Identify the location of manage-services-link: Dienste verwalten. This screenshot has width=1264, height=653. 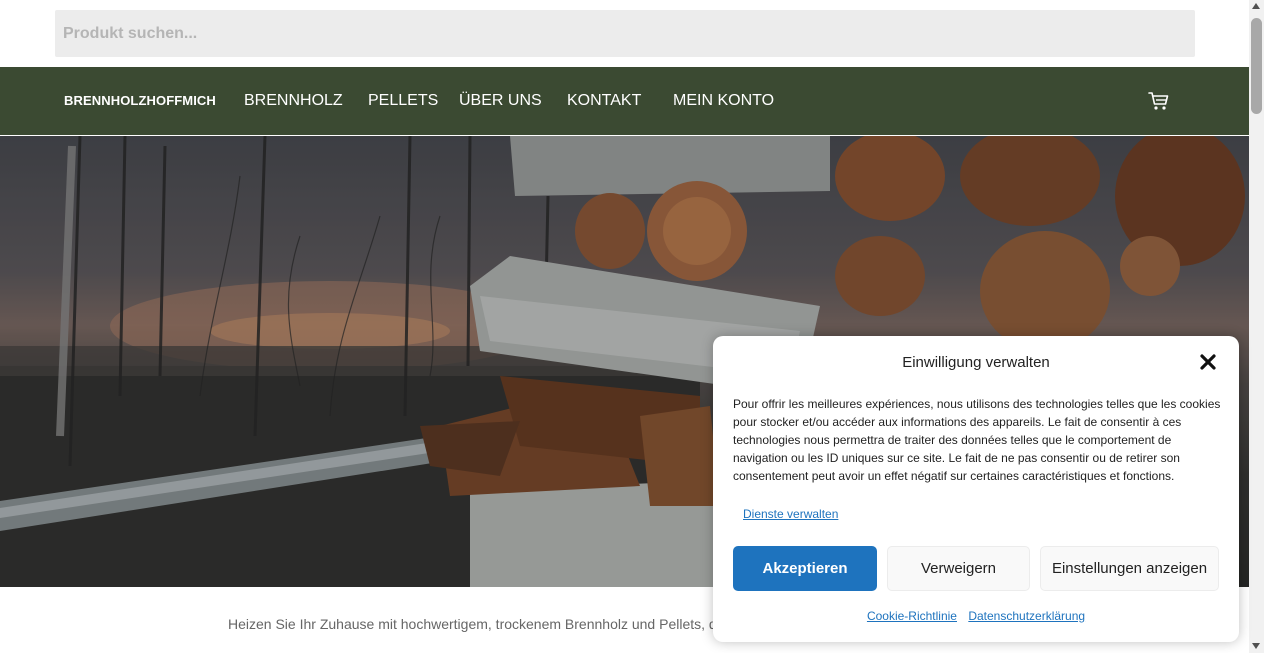
(790, 514).